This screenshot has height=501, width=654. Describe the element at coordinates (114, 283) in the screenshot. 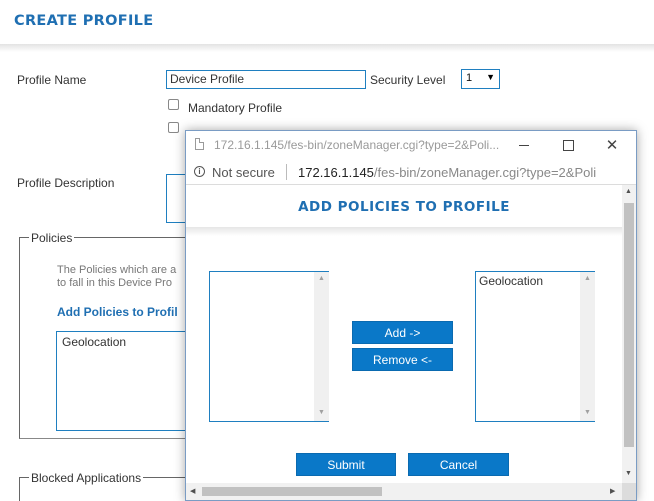

I see `policies-help-line2: to fall in this Device Pro` at that location.